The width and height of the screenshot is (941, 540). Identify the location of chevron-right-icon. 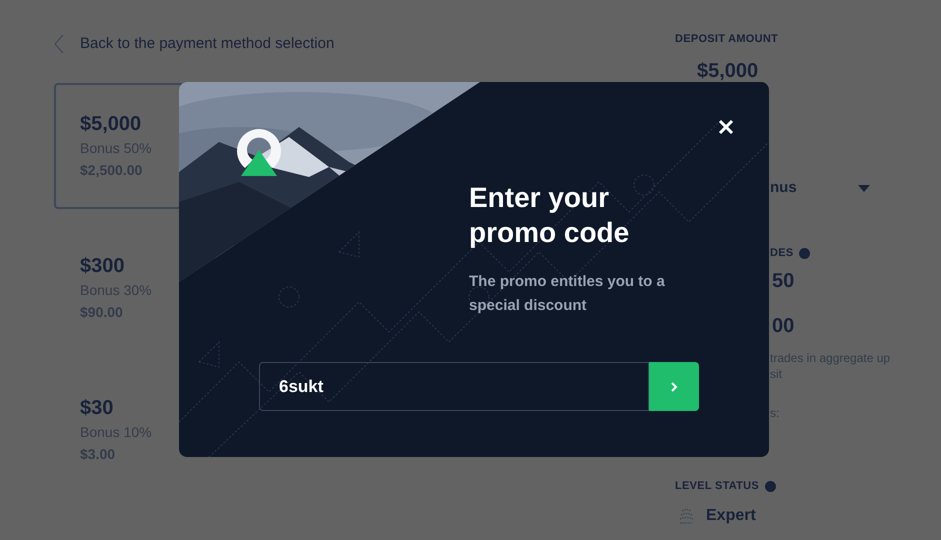
(674, 386).